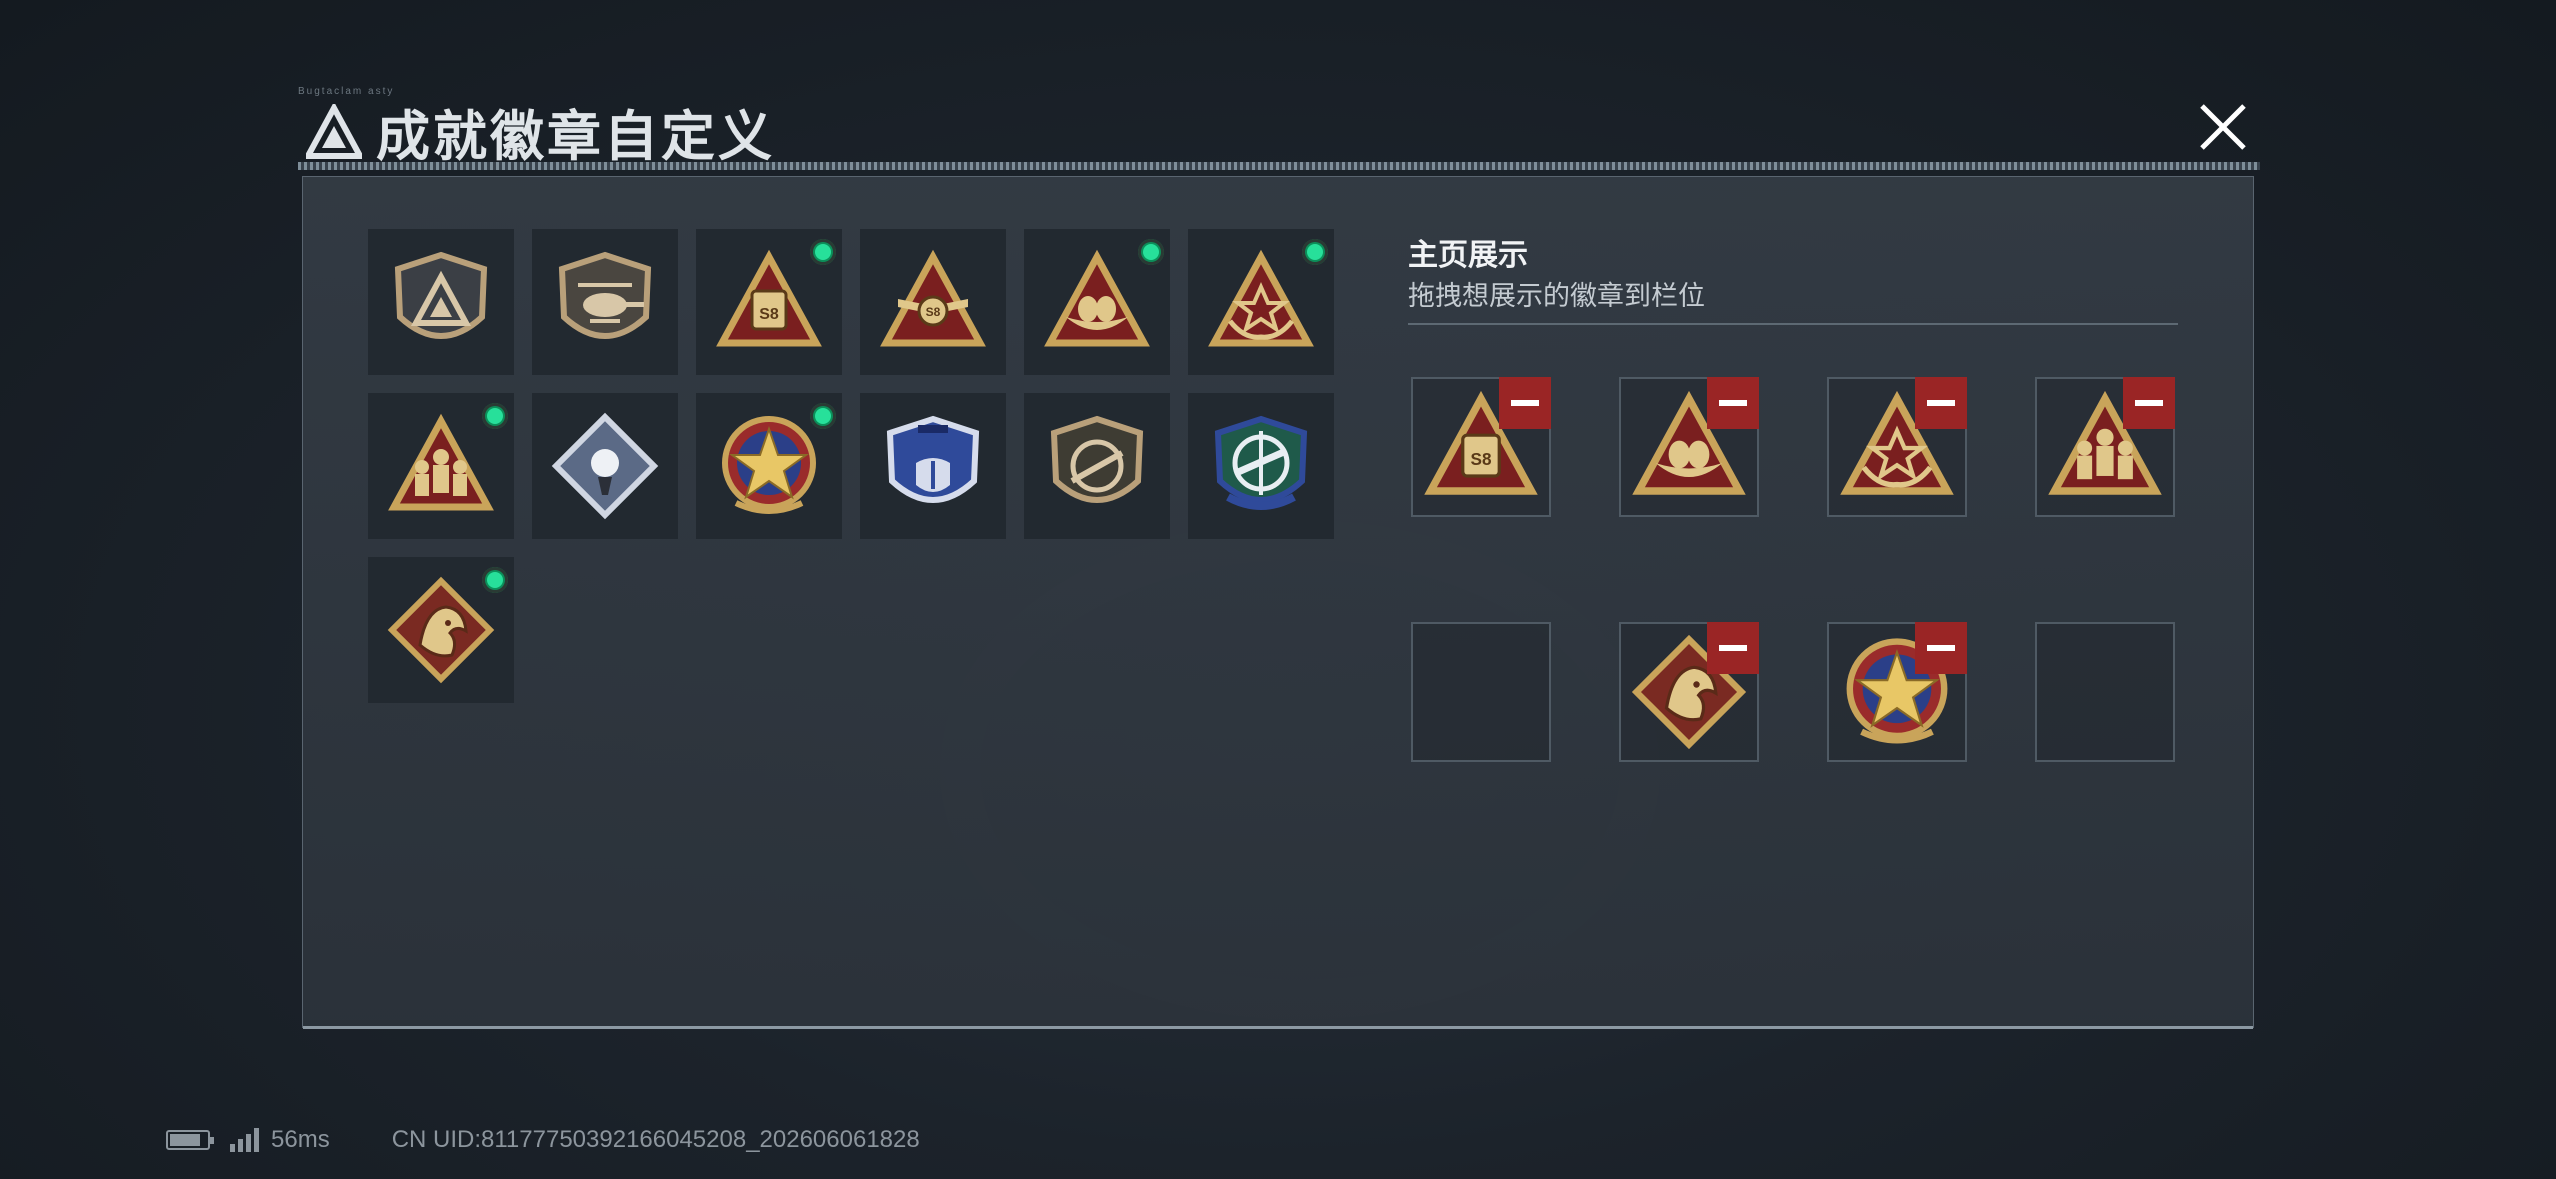 This screenshot has height=1179, width=2556. What do you see at coordinates (1261, 462) in the screenshot?
I see `crosshair-shield-badge-icon` at bounding box center [1261, 462].